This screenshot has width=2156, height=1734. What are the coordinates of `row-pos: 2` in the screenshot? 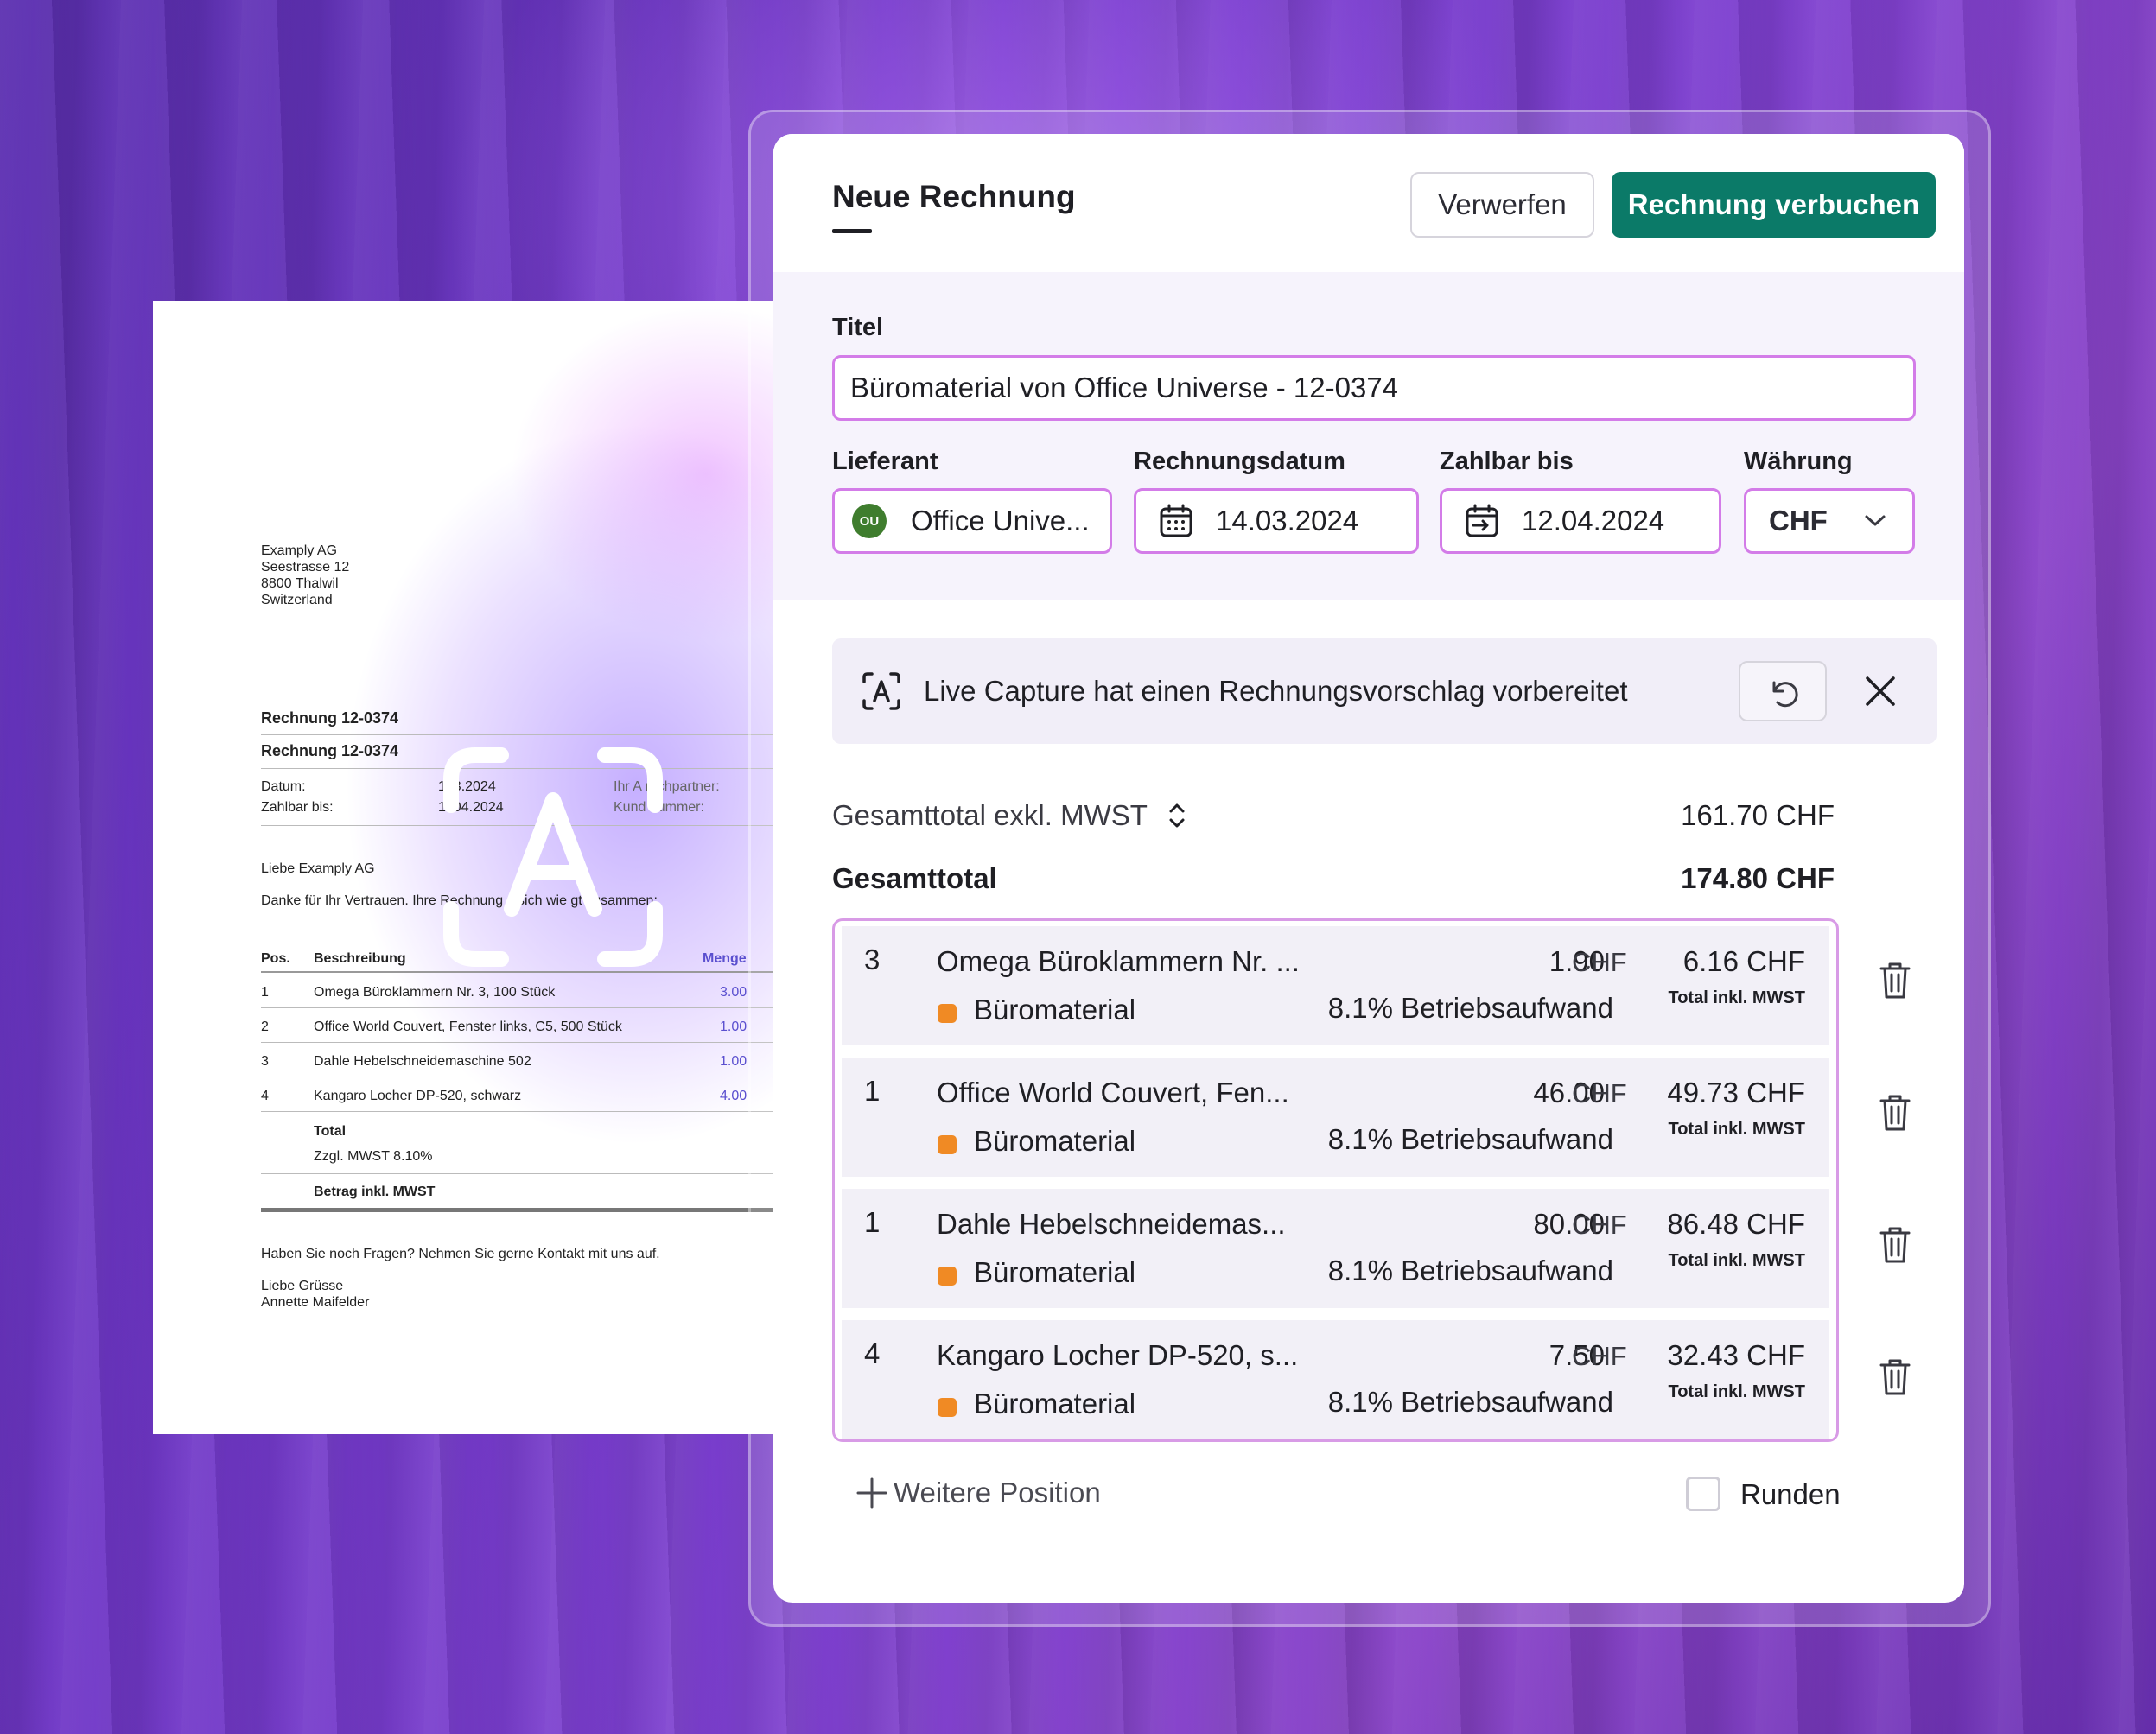 It's located at (265, 1026).